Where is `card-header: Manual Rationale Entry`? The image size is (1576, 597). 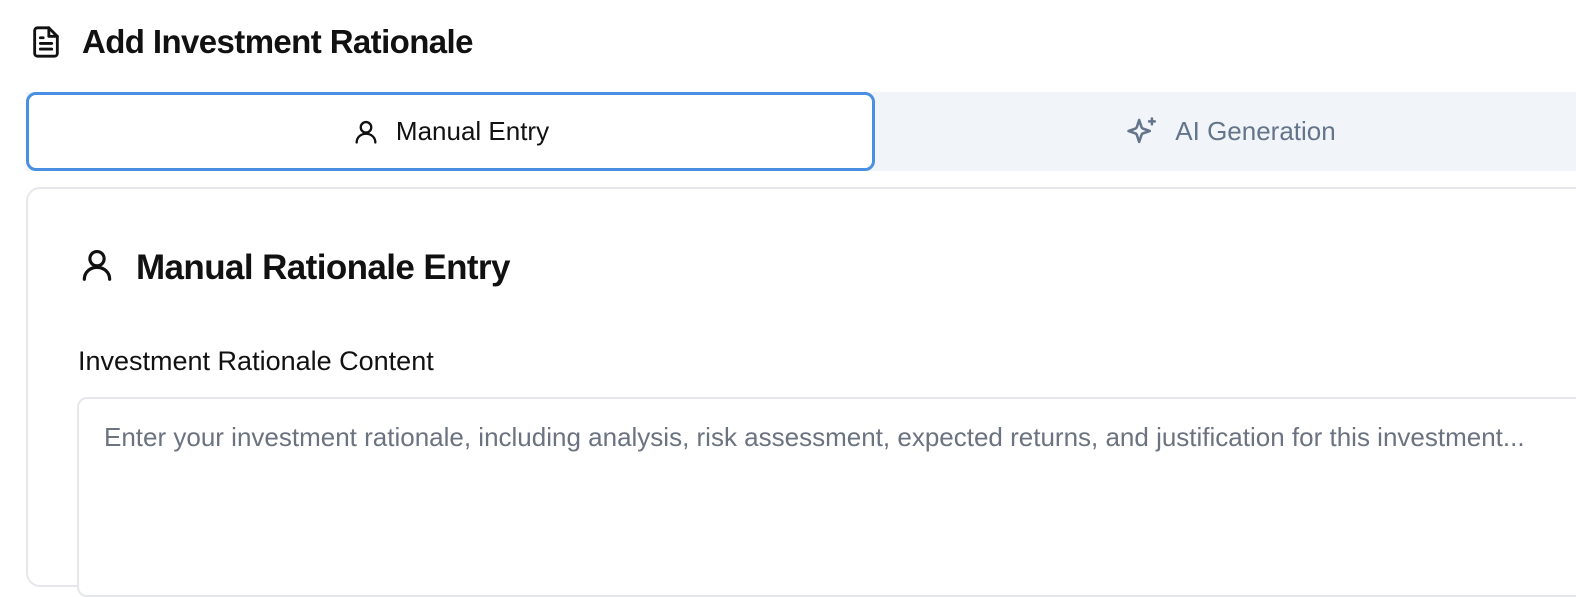
card-header: Manual Rationale Entry is located at coordinates (294, 267).